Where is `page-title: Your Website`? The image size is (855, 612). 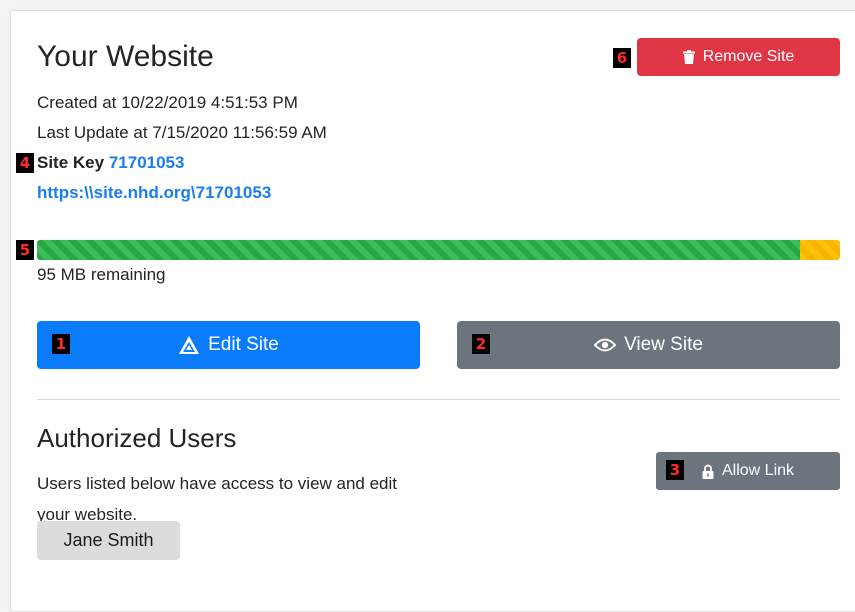
page-title: Your Website is located at coordinates (125, 56).